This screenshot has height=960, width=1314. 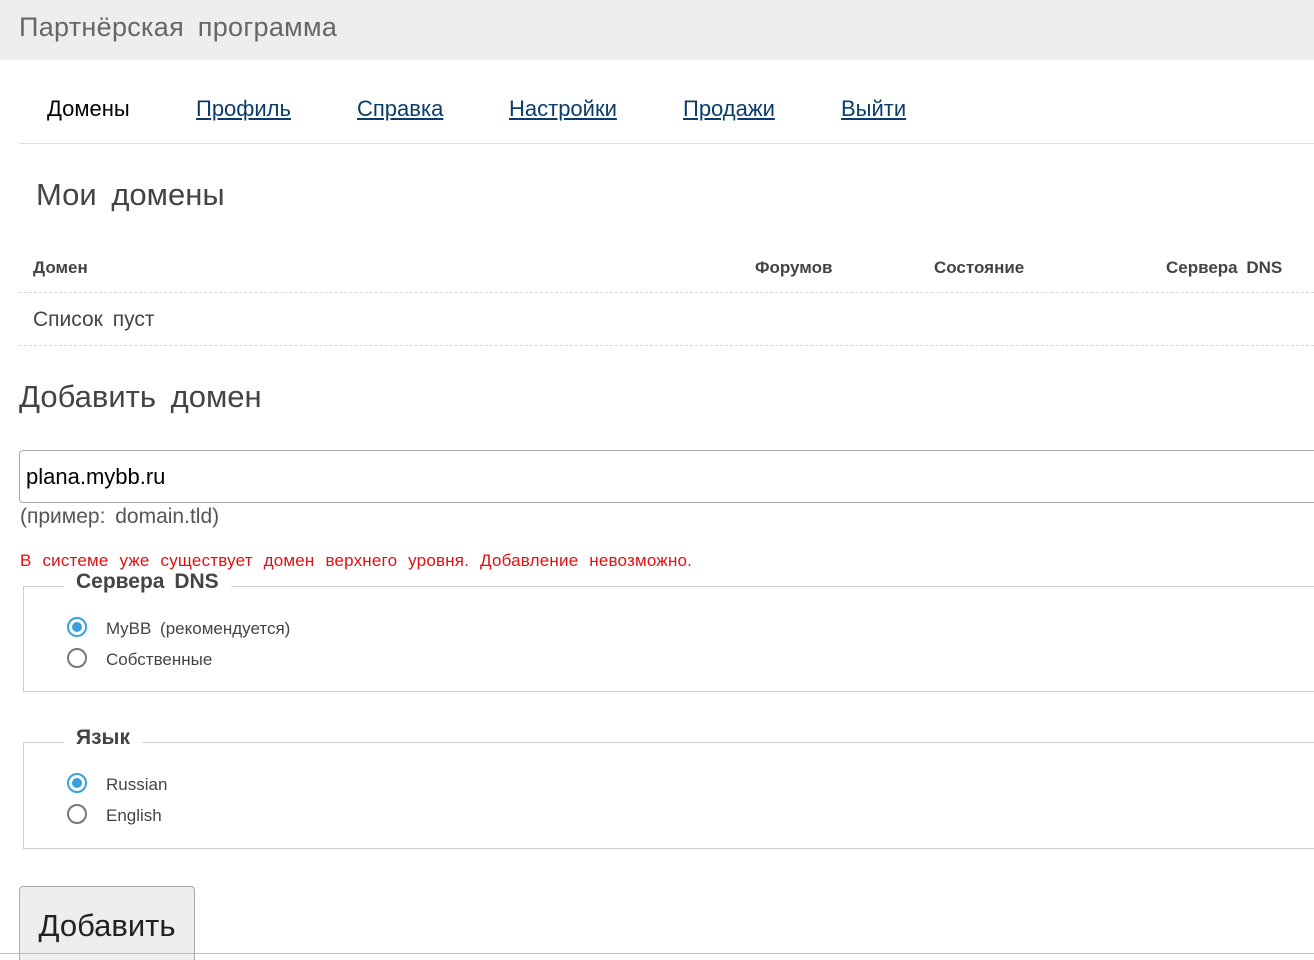 What do you see at coordinates (657, 30) in the screenshot?
I see `top-bar: Партнёрская программа` at bounding box center [657, 30].